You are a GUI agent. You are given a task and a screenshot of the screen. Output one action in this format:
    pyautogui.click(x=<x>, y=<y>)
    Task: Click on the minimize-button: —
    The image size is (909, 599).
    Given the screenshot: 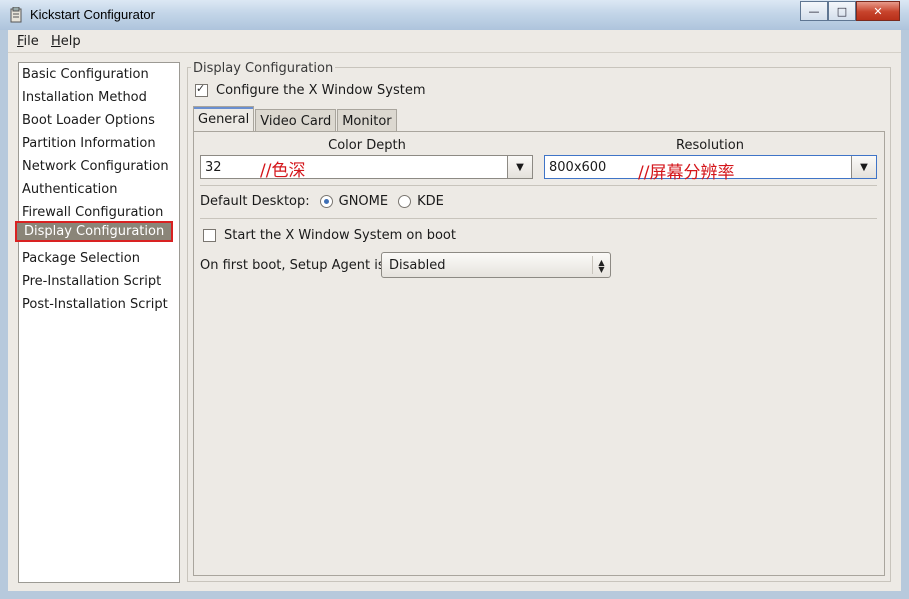 What is the action you would take?
    pyautogui.click(x=814, y=11)
    